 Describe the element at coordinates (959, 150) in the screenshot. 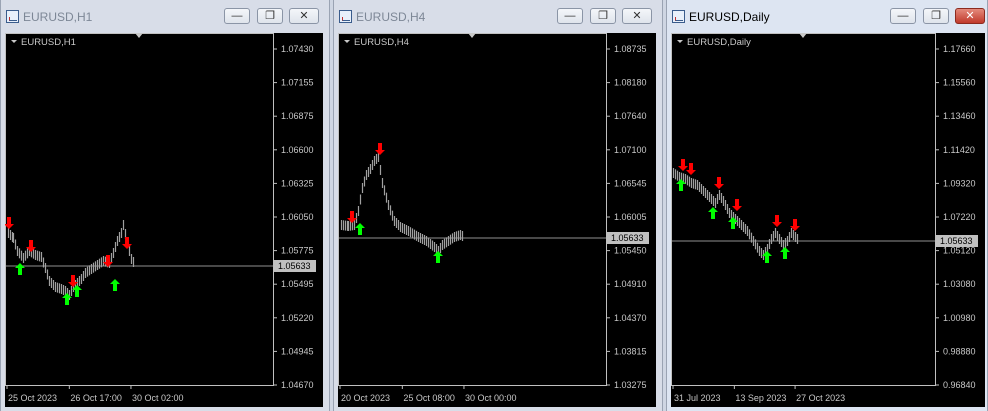

I see `y-tick-label: 1.11420` at that location.